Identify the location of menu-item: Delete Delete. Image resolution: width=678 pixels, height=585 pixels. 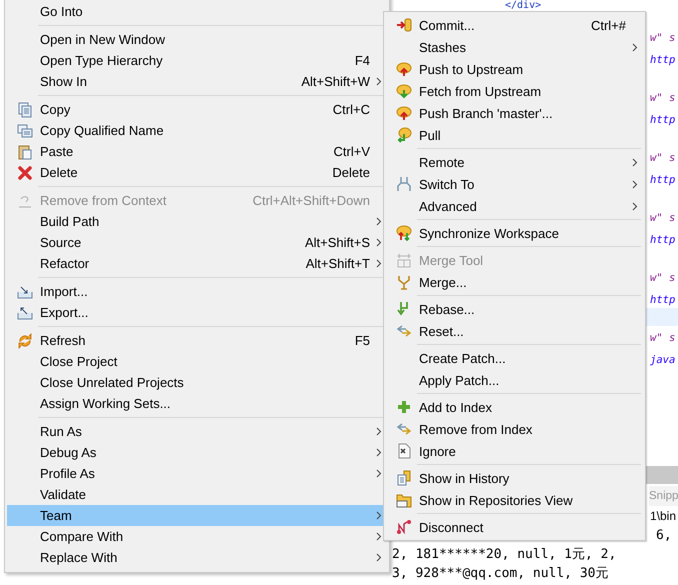
(197, 172).